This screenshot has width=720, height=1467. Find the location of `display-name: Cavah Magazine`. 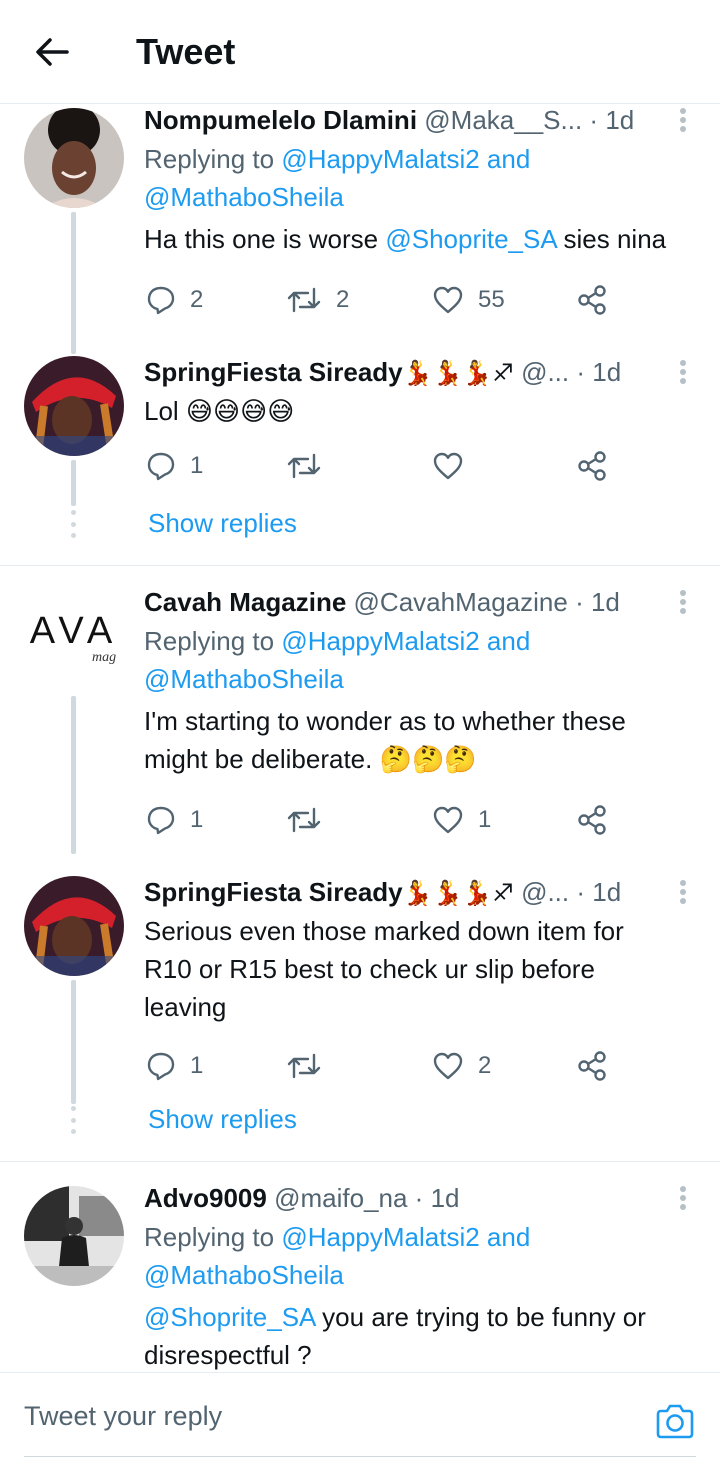

display-name: Cavah Magazine is located at coordinates (245, 602).